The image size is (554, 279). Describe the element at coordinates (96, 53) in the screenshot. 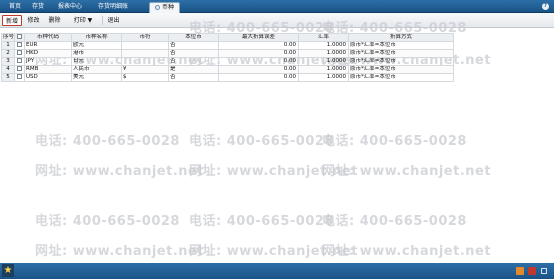

I see `cell-name: 港币` at that location.